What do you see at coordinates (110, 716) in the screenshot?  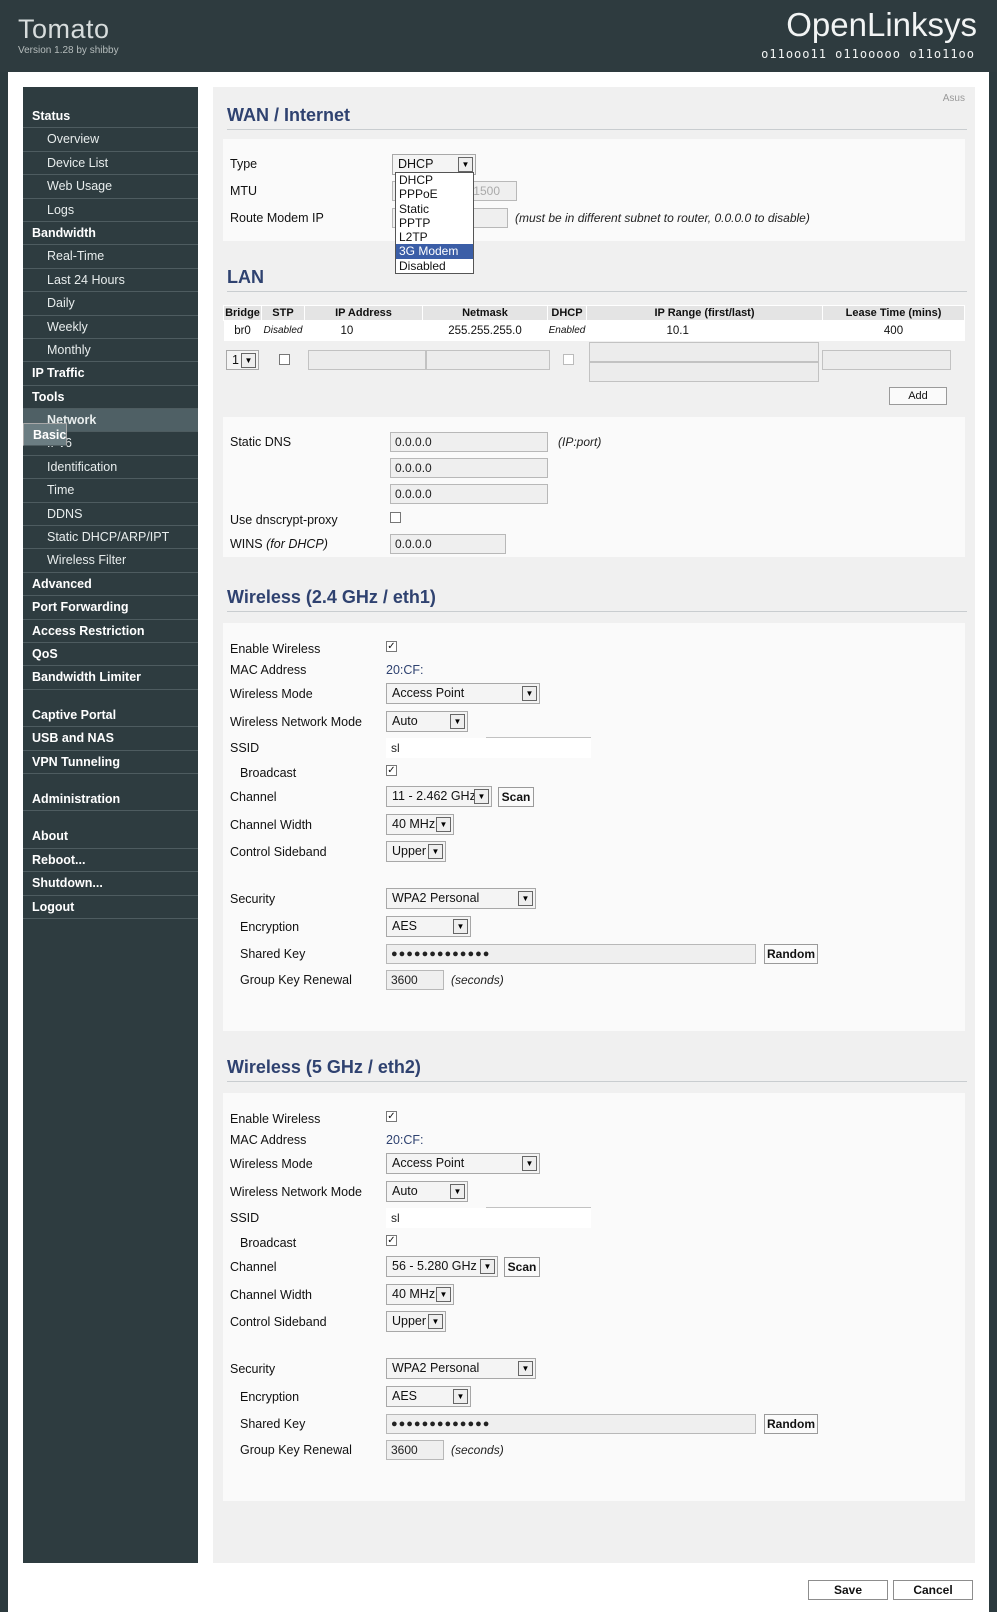 I see `sidebar-item-captive-portal: Captive Portal` at bounding box center [110, 716].